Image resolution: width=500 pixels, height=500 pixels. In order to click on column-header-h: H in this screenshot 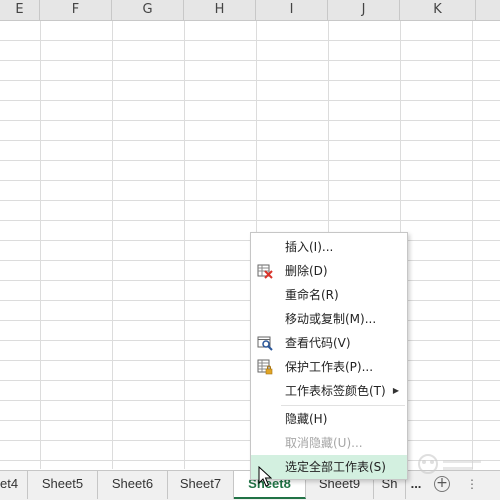, I will do `click(220, 10)`.